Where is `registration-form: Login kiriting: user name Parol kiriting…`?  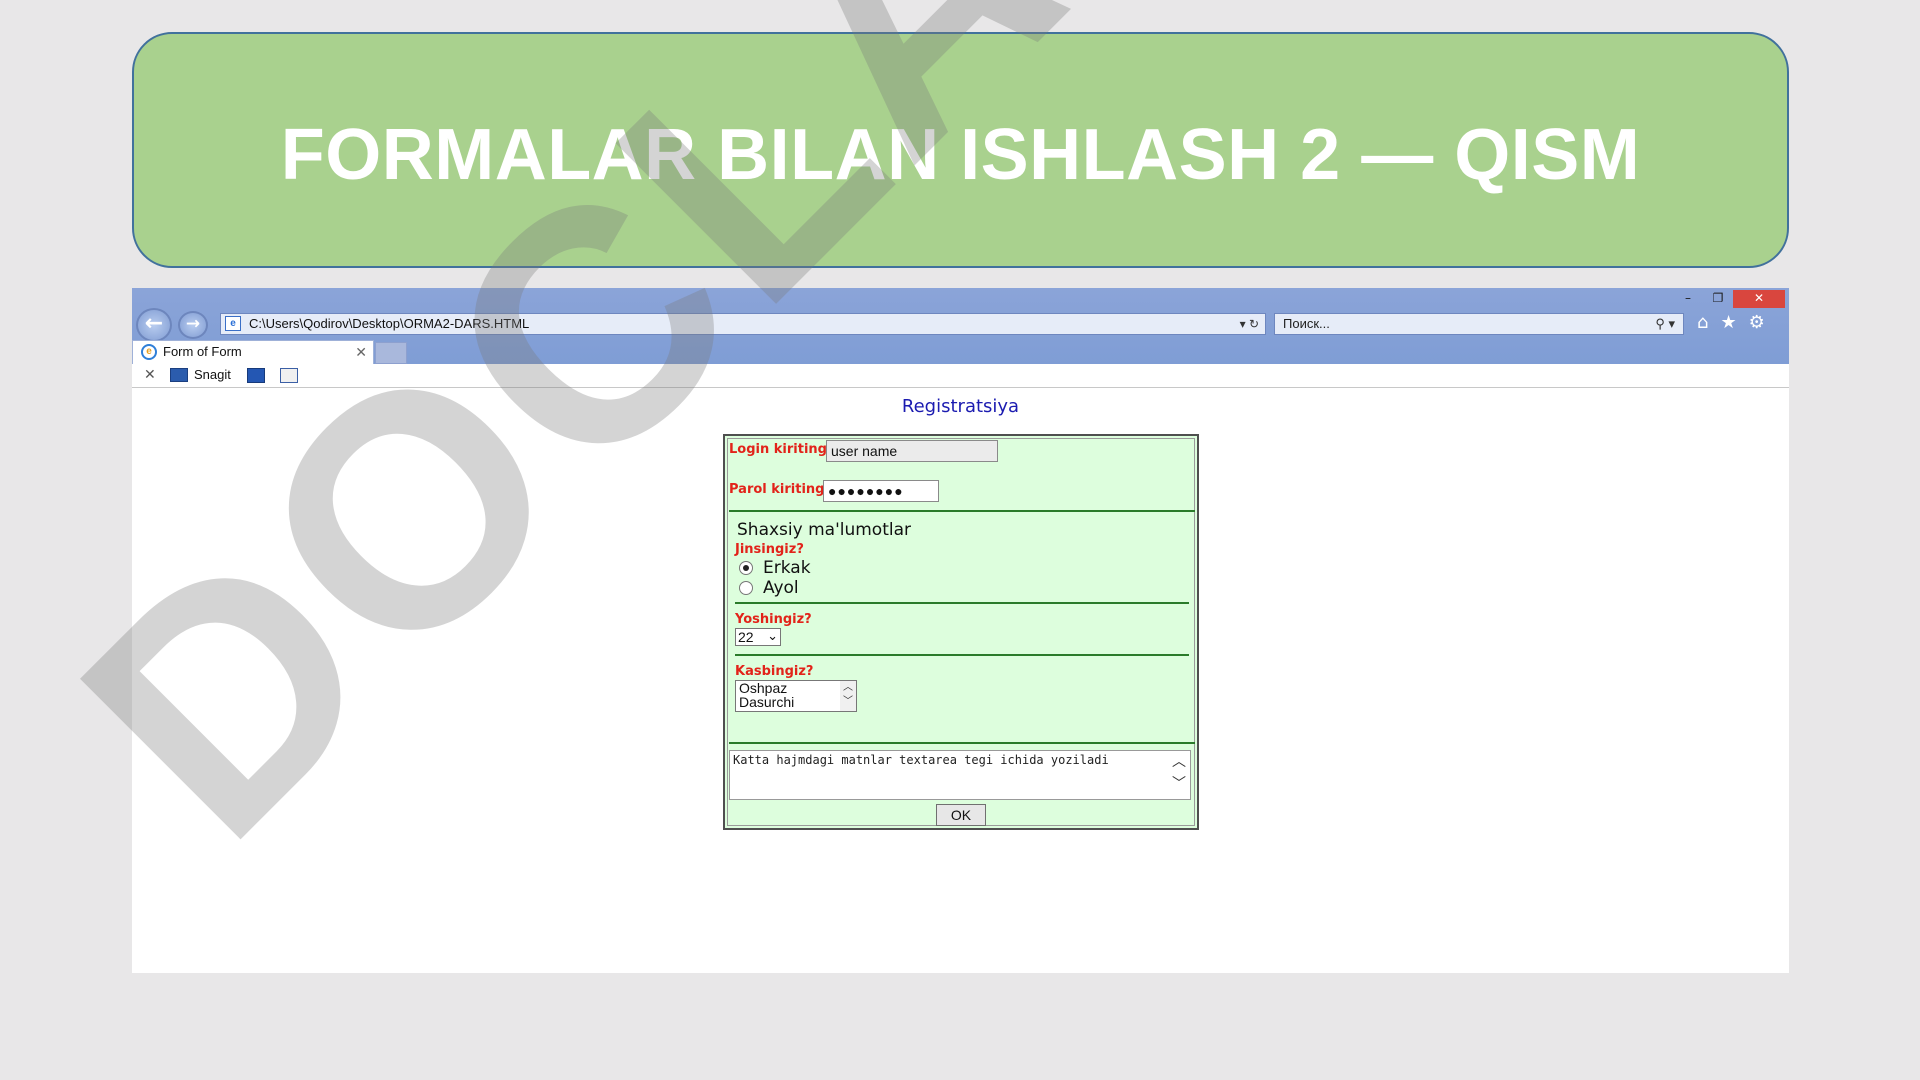 registration-form: Login kiriting: user name Parol kiriting… is located at coordinates (961, 632).